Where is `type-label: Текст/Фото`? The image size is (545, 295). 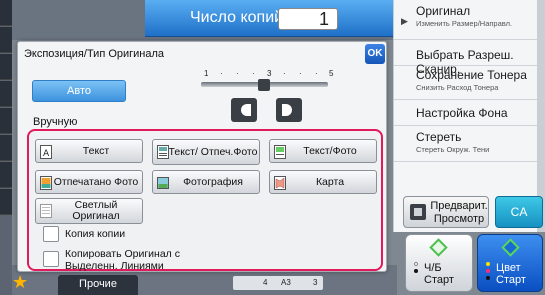
type-label: Текст/Фото is located at coordinates (330, 150).